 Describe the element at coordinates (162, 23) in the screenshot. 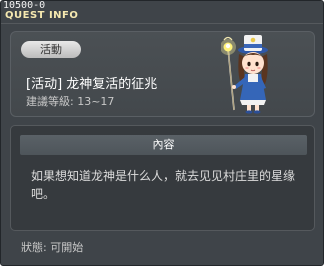

I see `title-divider` at that location.